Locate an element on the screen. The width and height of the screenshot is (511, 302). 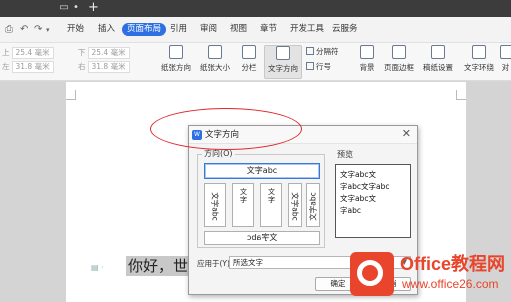
direction-option-rotate-270: 文字abc is located at coordinates (313, 205).